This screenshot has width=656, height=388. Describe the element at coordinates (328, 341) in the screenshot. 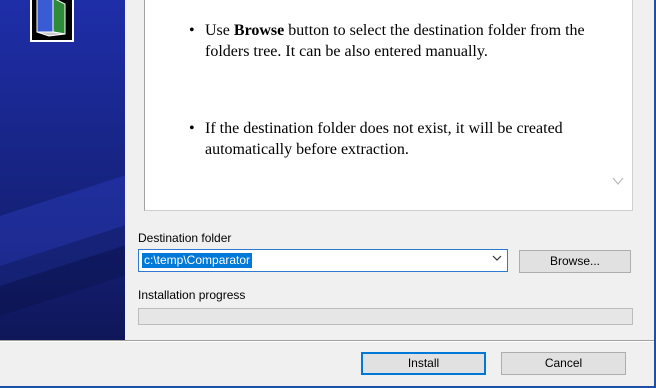

I see `footer-divider-highlight` at that location.